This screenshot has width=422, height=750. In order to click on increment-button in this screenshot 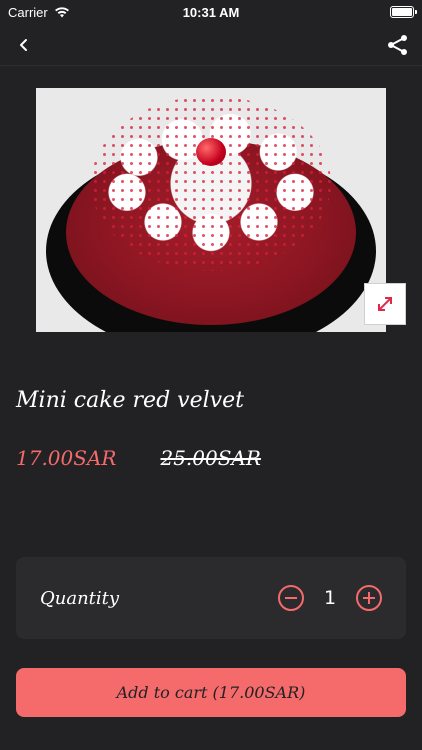, I will do `click(369, 598)`.